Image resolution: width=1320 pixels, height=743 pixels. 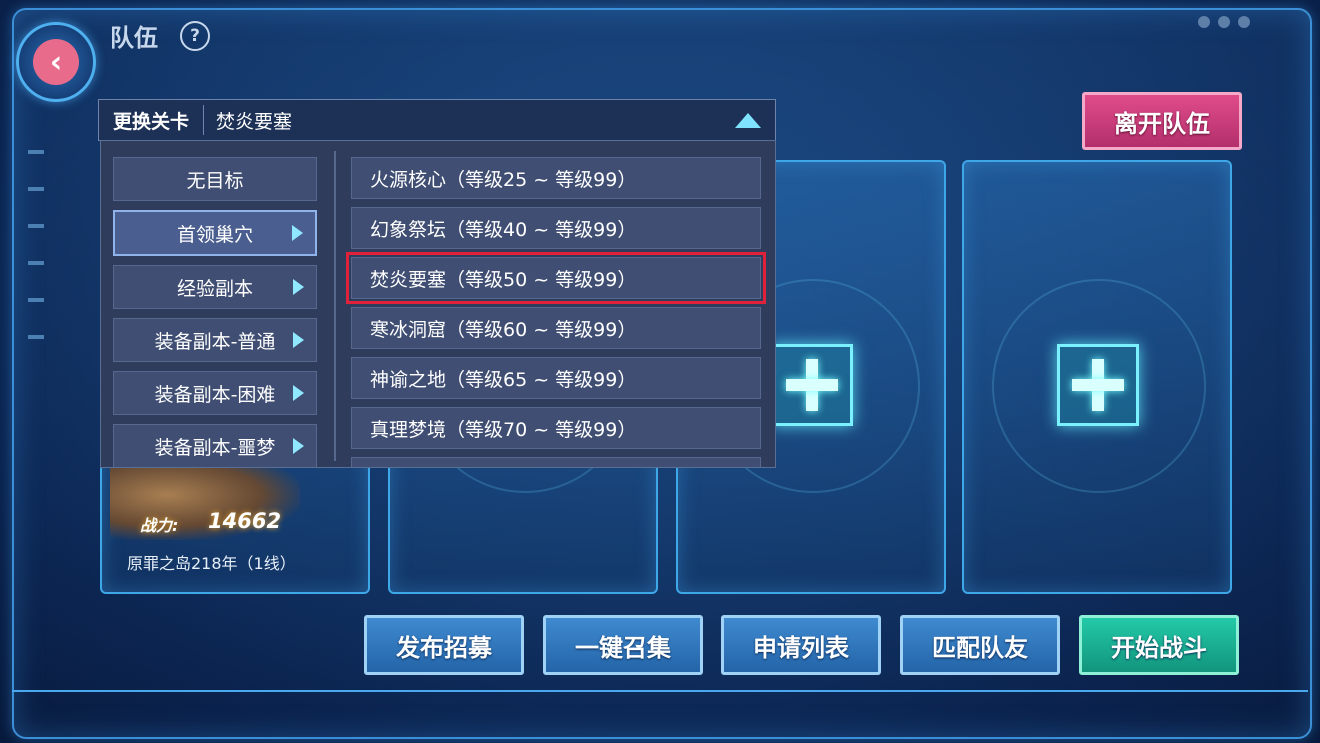 What do you see at coordinates (556, 178) in the screenshot?
I see `stage-item: 火源核心（等级25 ~ 等级99）` at bounding box center [556, 178].